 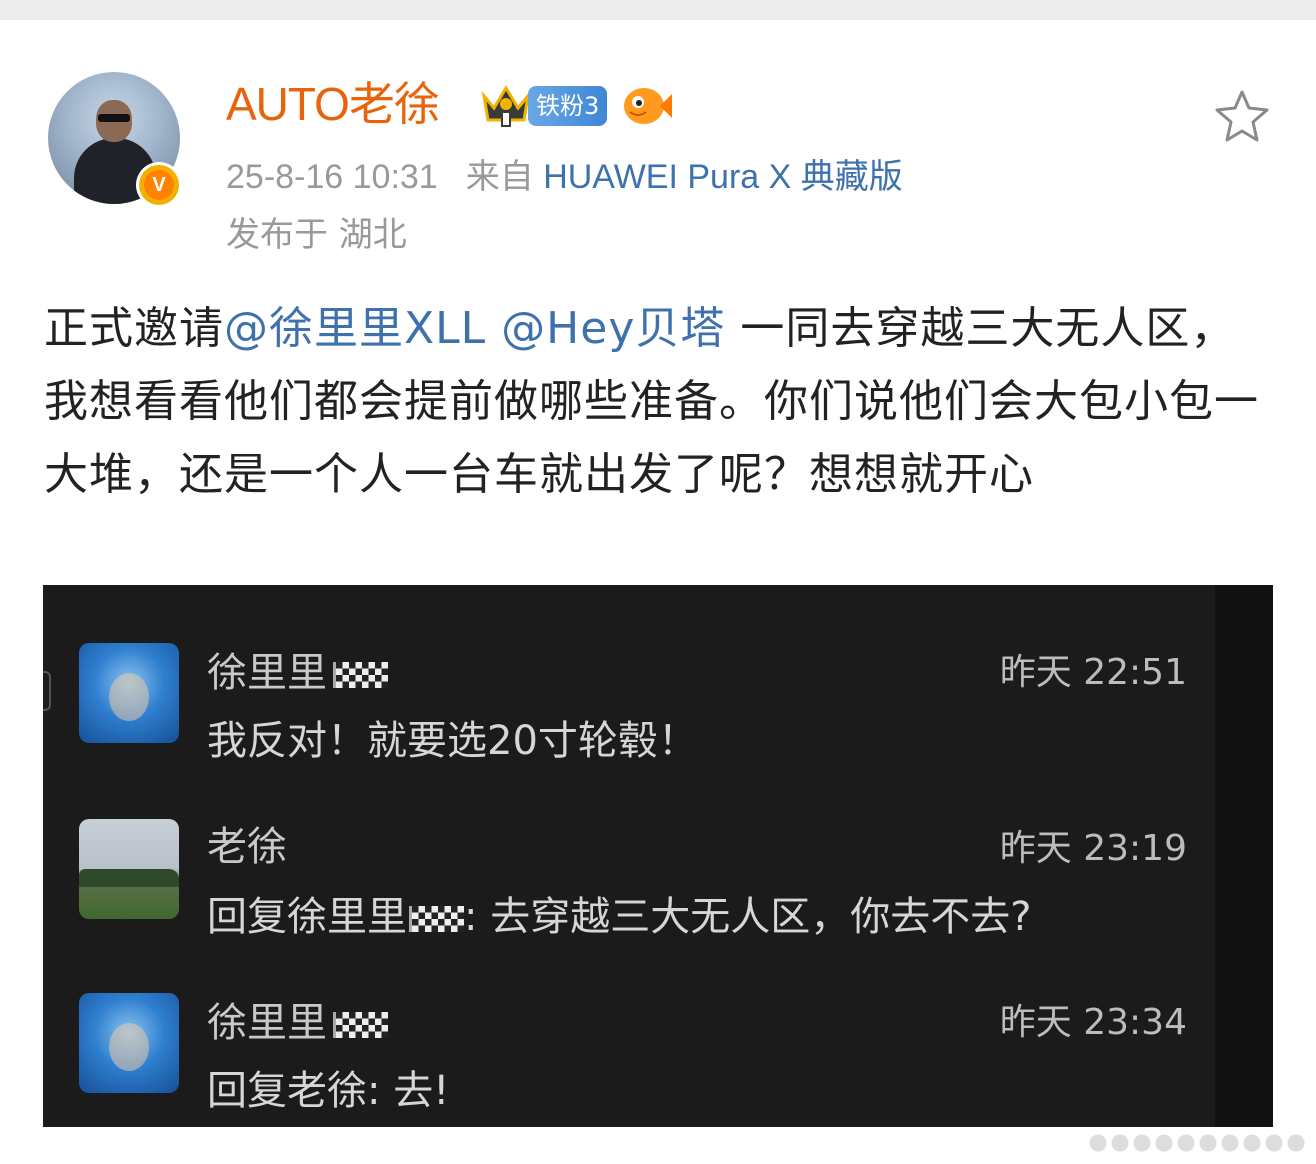 What do you see at coordinates (134, 328) in the screenshot?
I see `post-text-intro: 正式邀请` at bounding box center [134, 328].